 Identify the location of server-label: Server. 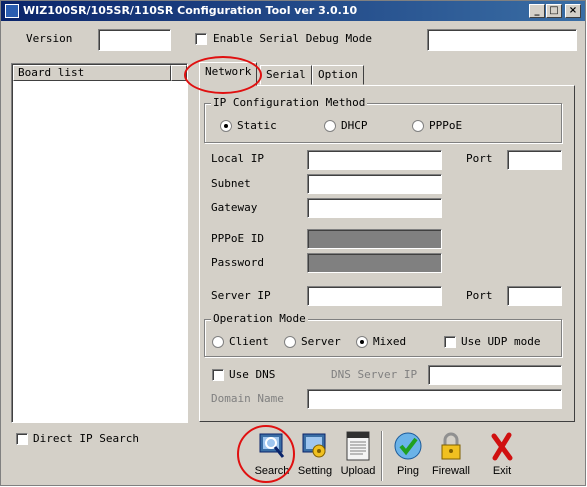
(321, 341).